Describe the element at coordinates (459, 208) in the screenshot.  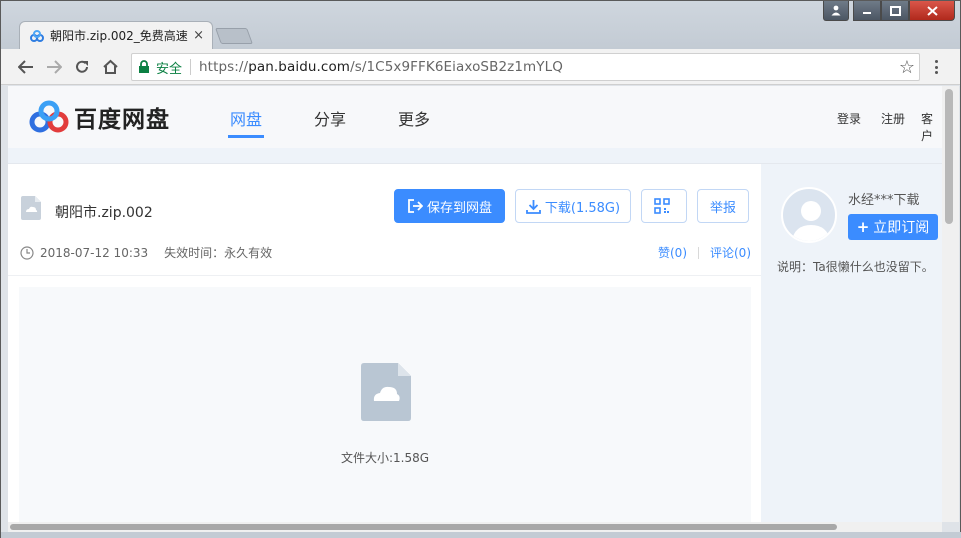
I see `save-button-label: 保存到网盘` at that location.